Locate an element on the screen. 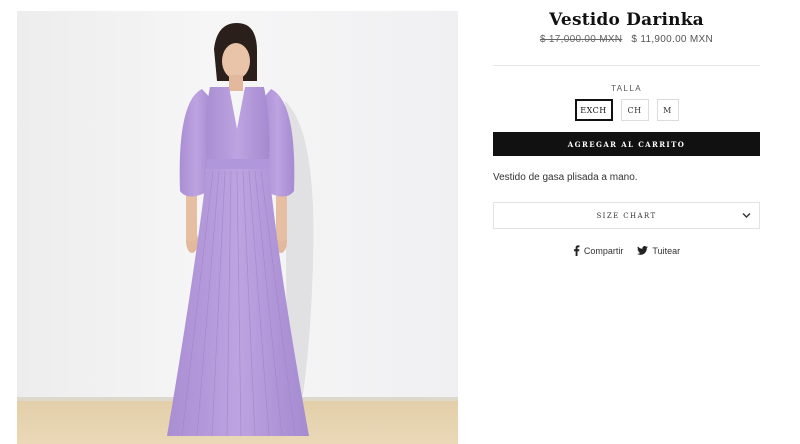 This screenshot has height=444, width=800. product-description: Vestido de gasa plisada a mano. is located at coordinates (565, 177).